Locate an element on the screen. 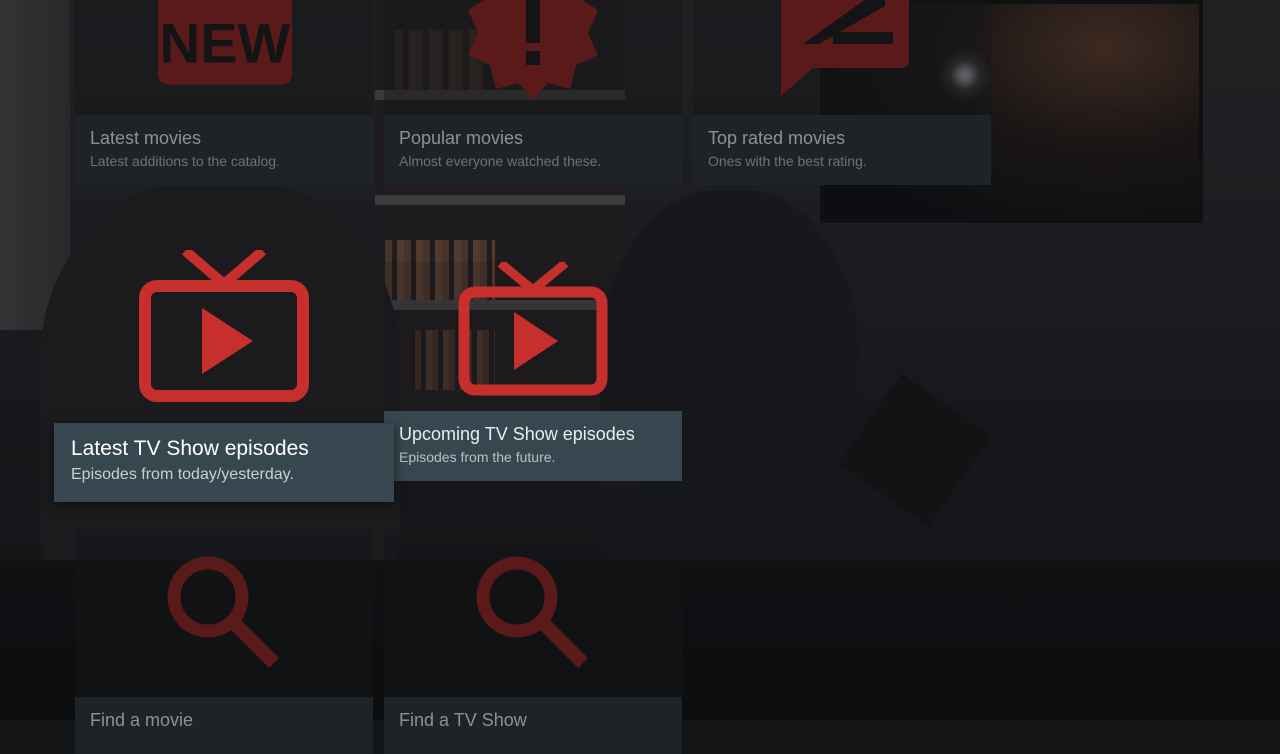  tile-title: Upcoming TV Show episodes is located at coordinates (517, 434).